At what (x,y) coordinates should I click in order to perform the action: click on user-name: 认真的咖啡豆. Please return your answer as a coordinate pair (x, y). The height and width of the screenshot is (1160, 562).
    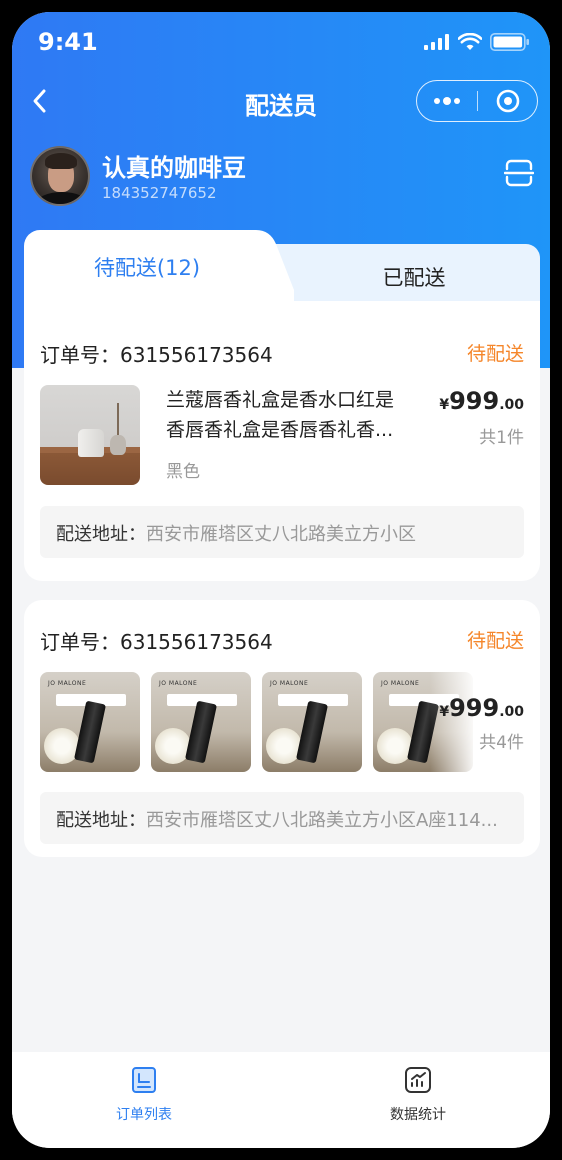
    Looking at the image, I should click on (174, 168).